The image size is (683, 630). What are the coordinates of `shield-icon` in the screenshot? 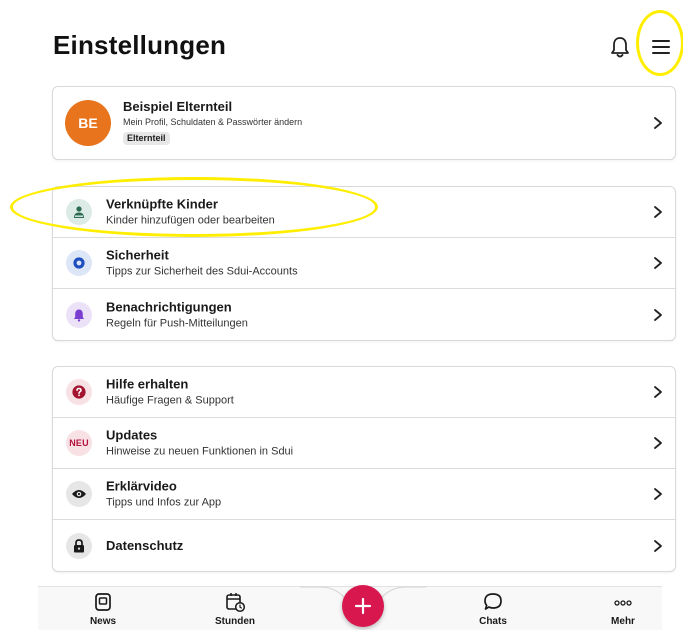 It's located at (79, 263).